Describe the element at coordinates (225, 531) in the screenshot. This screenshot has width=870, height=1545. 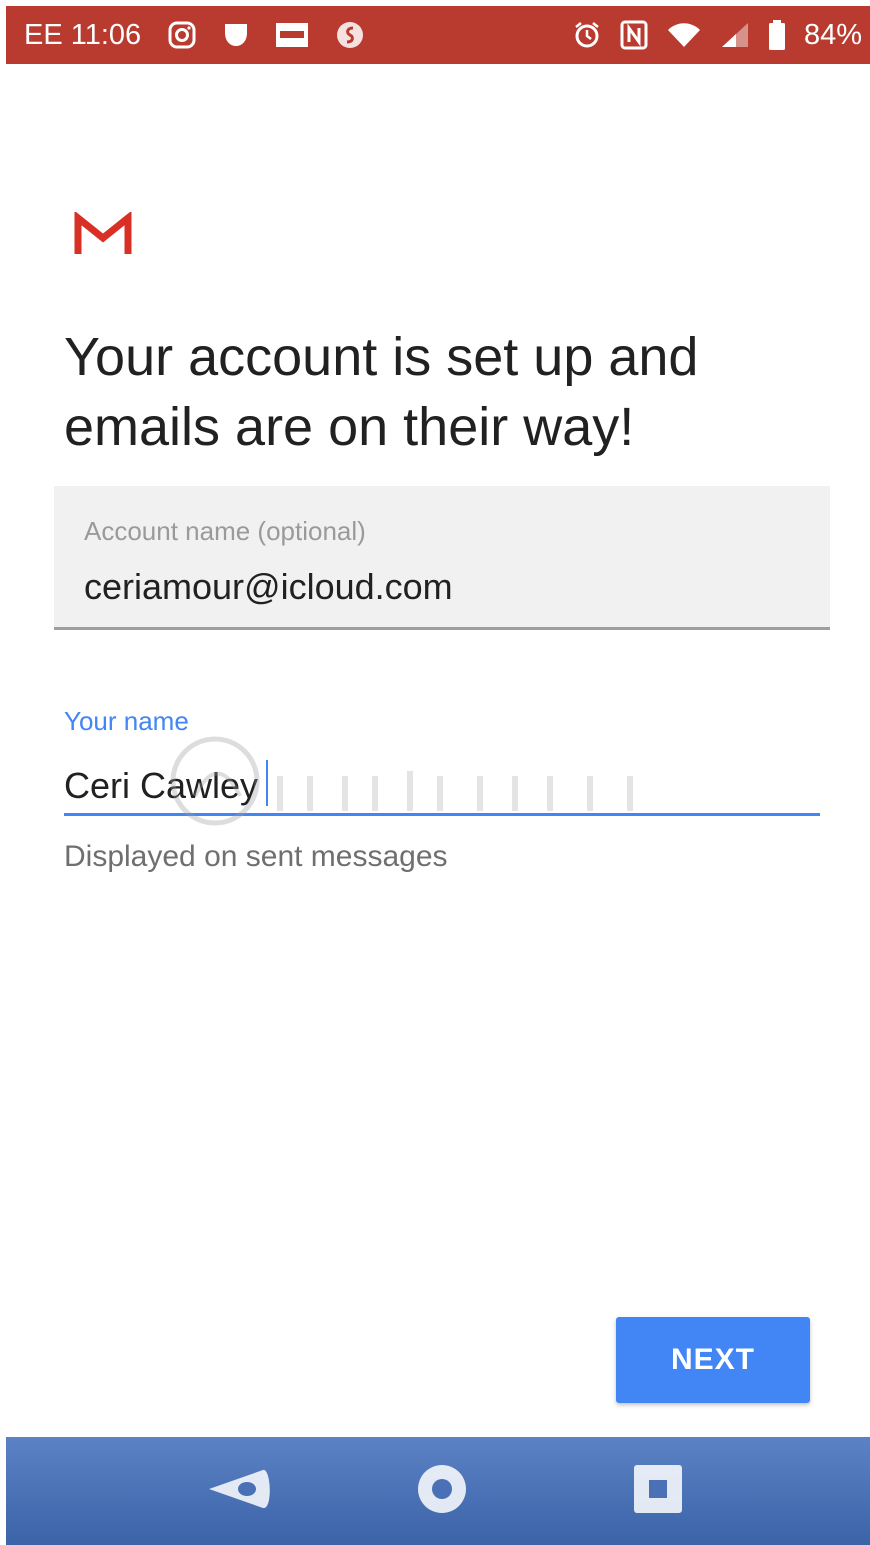
I see `account-name-label: Account name (optional)` at that location.